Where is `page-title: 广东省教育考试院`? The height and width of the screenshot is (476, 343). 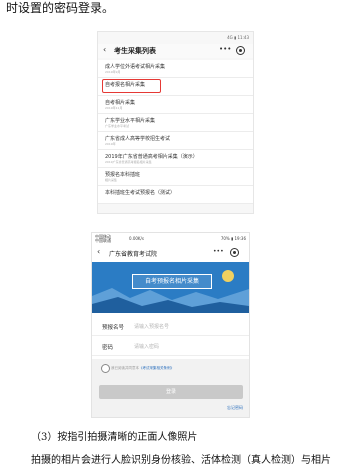 page-title: 广东省教育考试院 is located at coordinates (133, 254).